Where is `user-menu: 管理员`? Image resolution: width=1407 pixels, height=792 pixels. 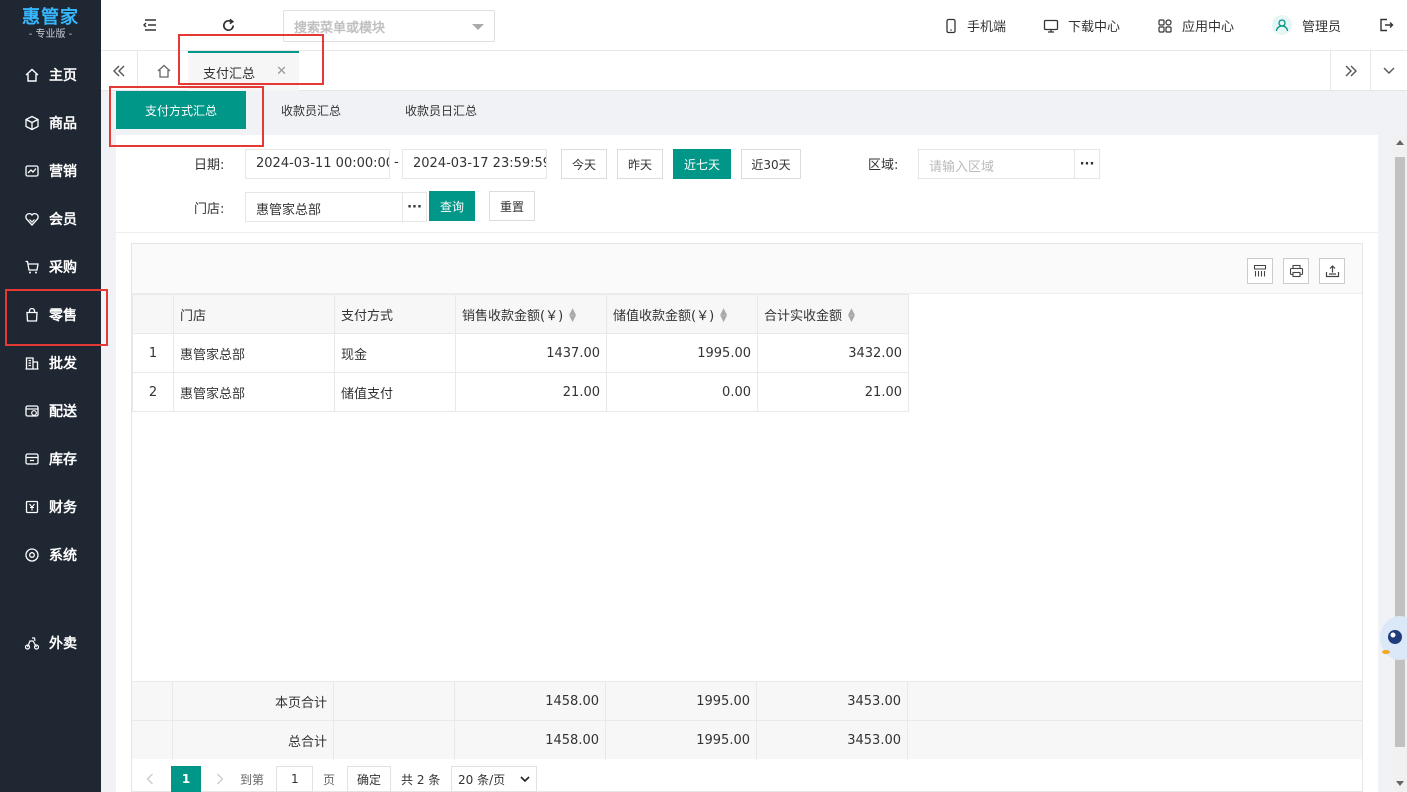 user-menu: 管理员 is located at coordinates (1306, 25).